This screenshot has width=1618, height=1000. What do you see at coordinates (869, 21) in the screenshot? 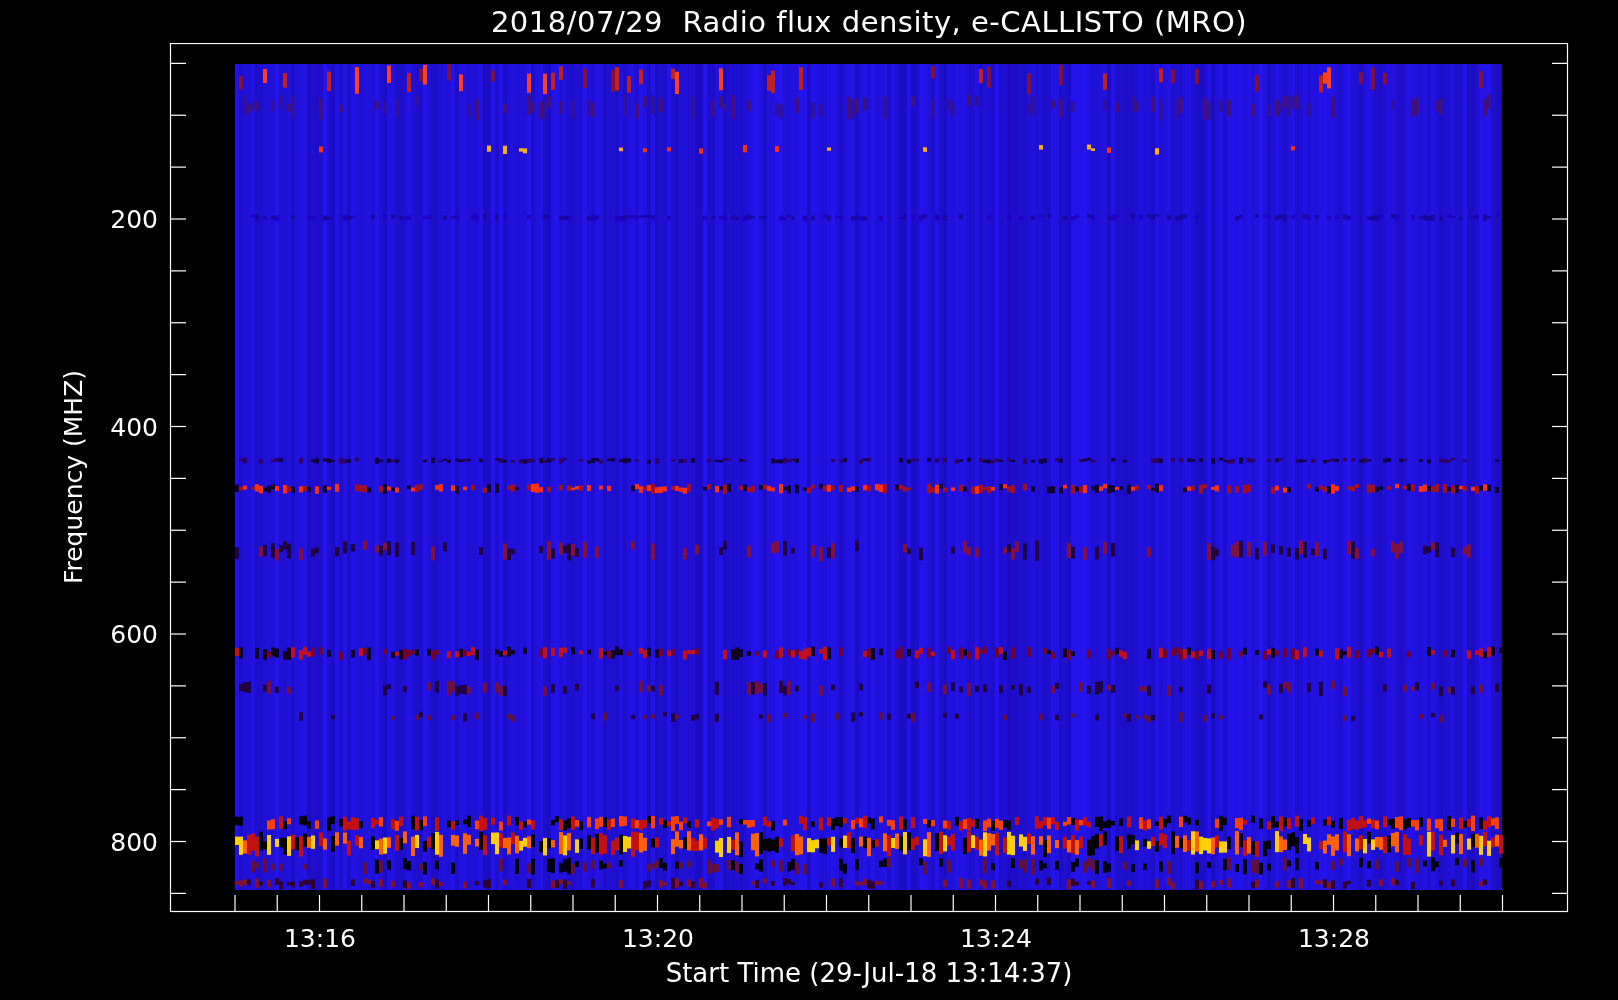
I see `chart-title: 2018/07/29 Radio flux density, e-CALLISTO (MRO)` at bounding box center [869, 21].